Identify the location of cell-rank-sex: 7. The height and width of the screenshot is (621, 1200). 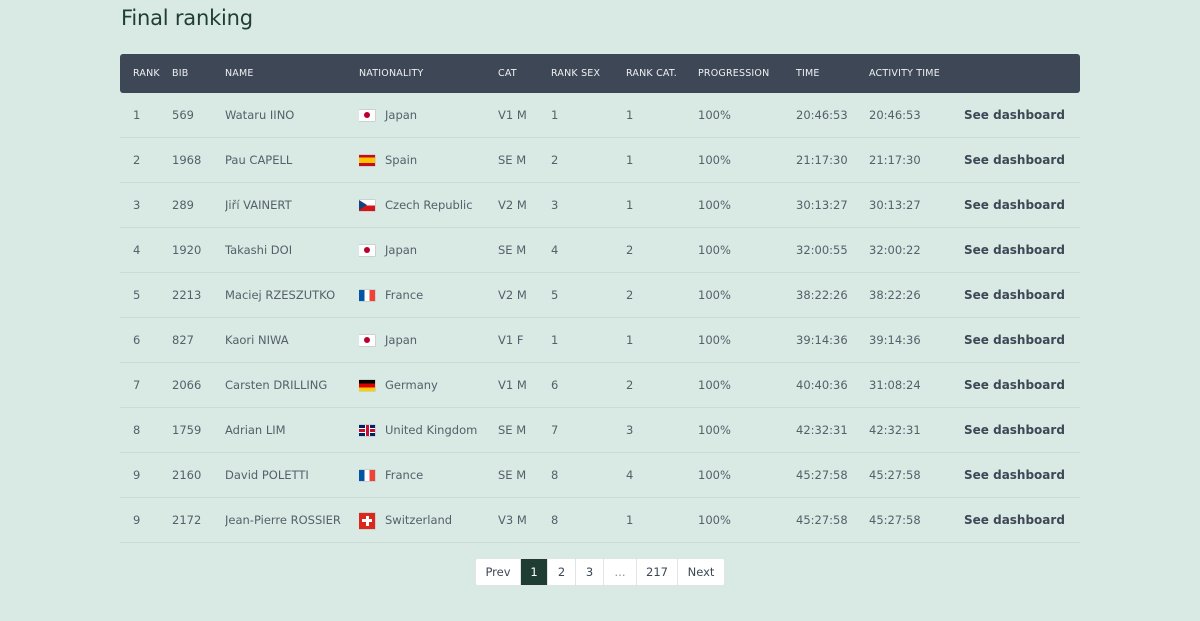
(555, 430).